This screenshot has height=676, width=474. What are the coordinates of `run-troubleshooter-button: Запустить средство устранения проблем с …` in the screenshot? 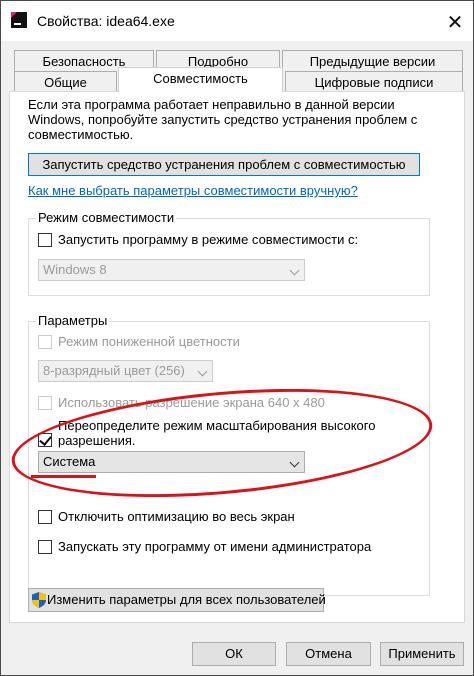 It's located at (224, 164).